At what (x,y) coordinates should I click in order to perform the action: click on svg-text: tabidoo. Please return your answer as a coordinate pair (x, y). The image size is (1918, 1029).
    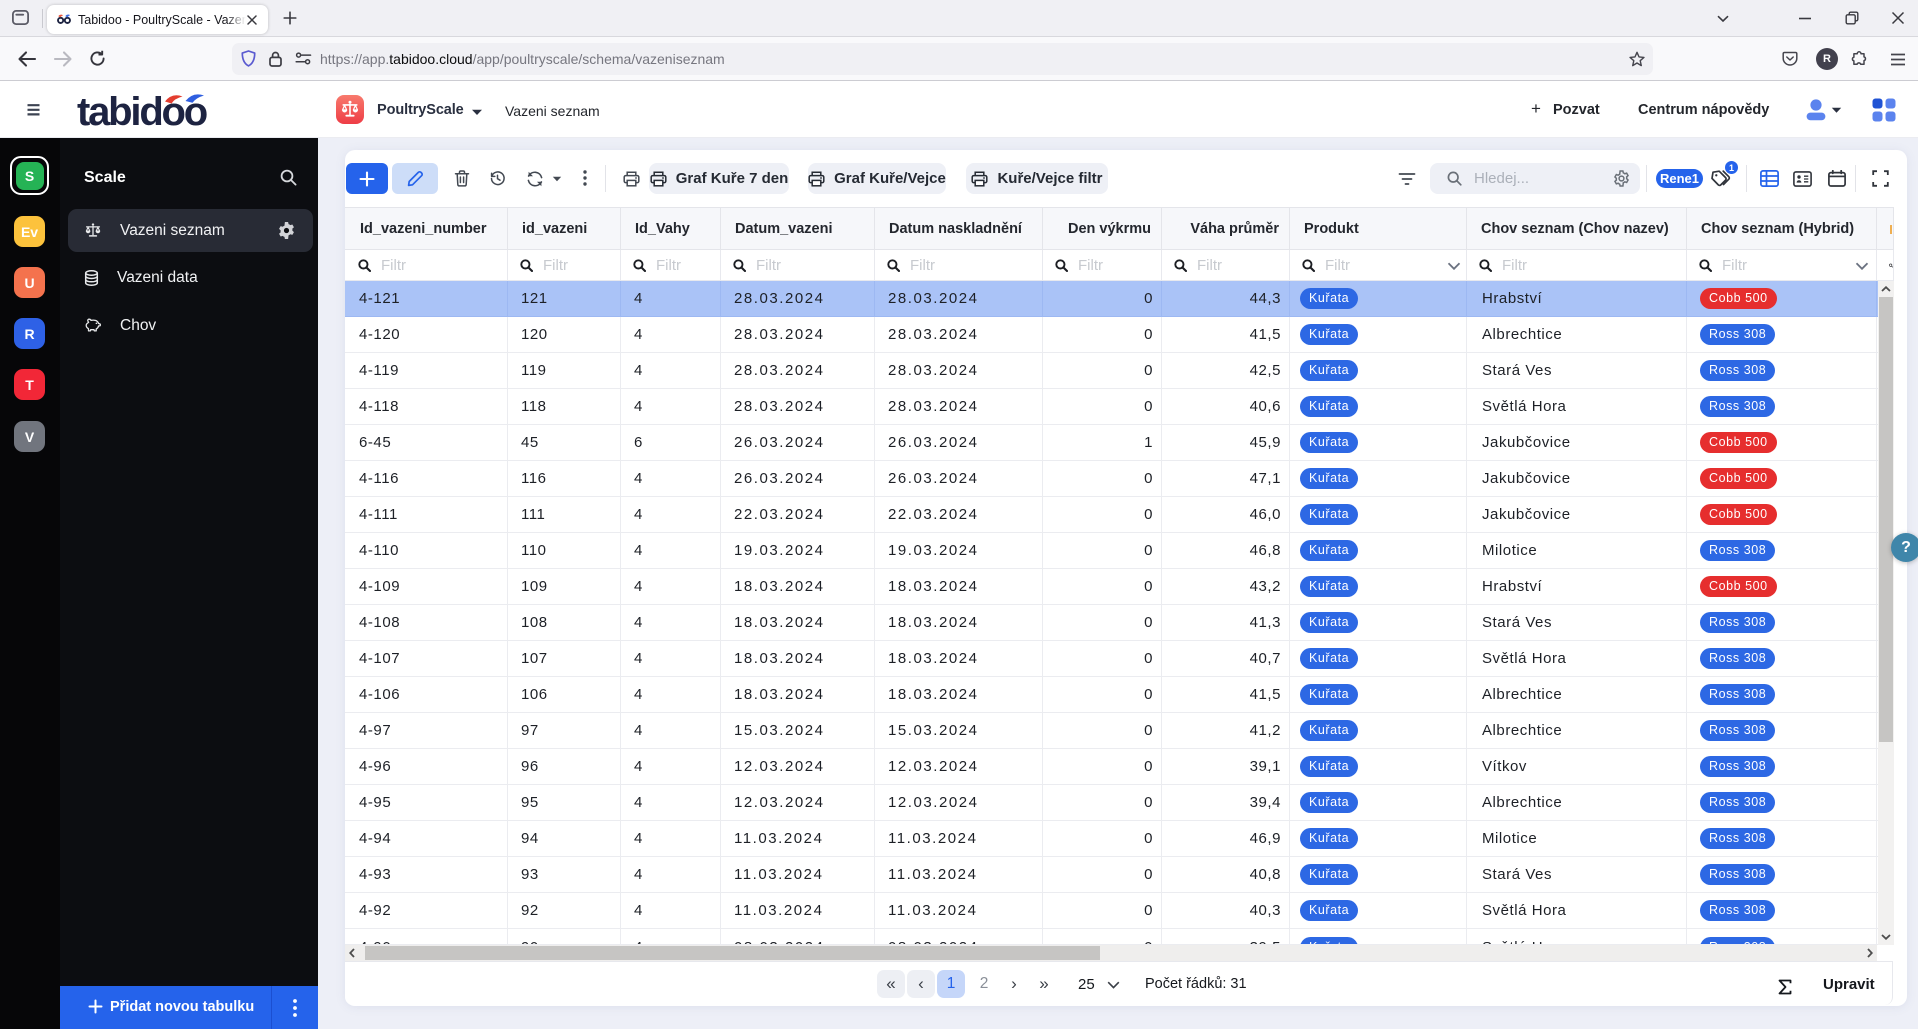
    Looking at the image, I should click on (142, 112).